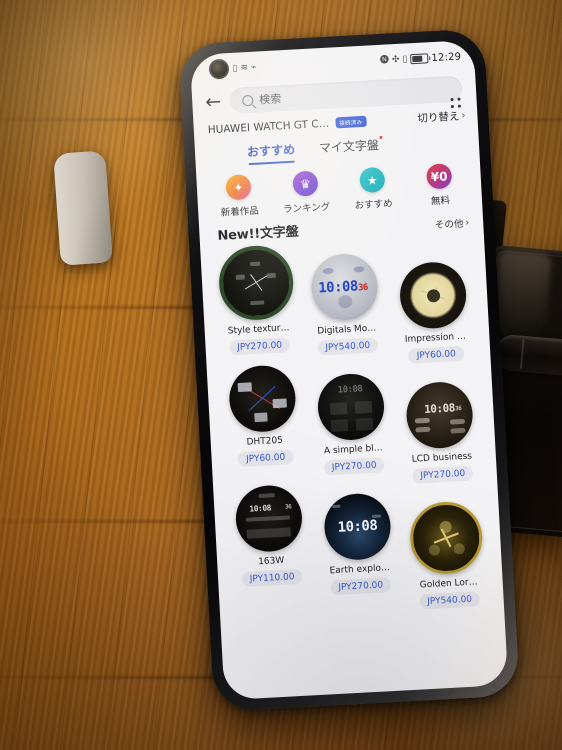  Describe the element at coordinates (269, 518) in the screenshot. I see `watchface-preview-163w: 10:08 36` at that location.